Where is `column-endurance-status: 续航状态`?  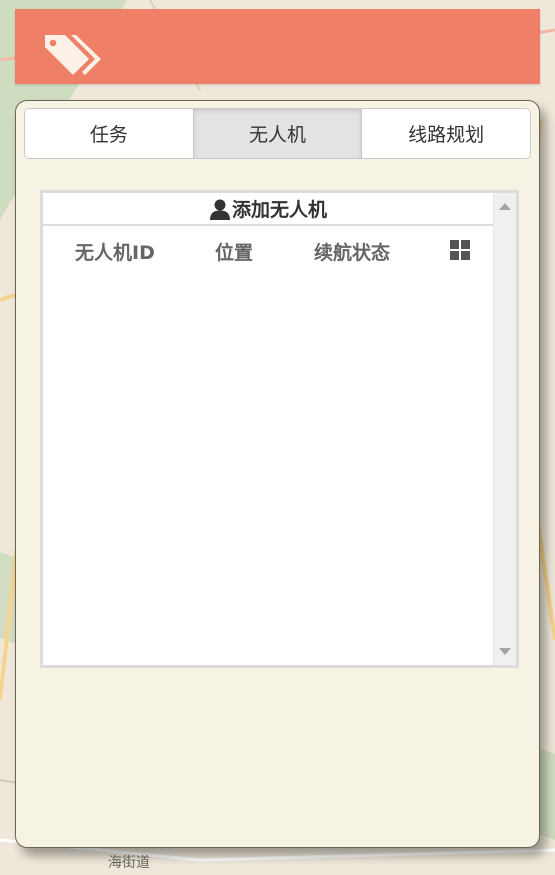
column-endurance-status: 续航状态 is located at coordinates (352, 251).